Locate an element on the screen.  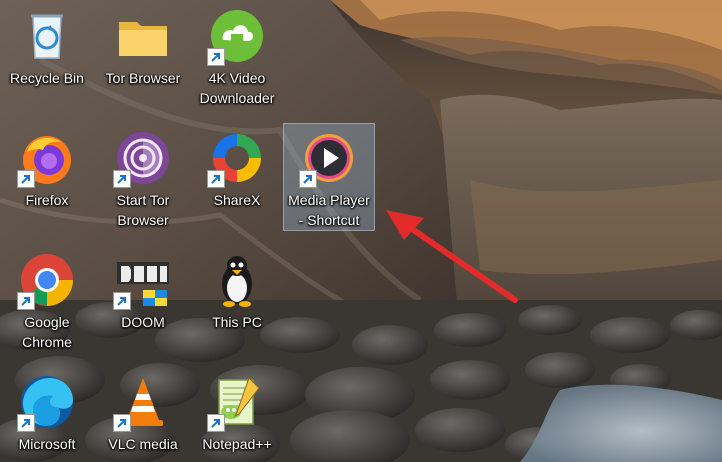
desktop-icon-start-tor-browser: Start Tor Browser is located at coordinates (143, 177).